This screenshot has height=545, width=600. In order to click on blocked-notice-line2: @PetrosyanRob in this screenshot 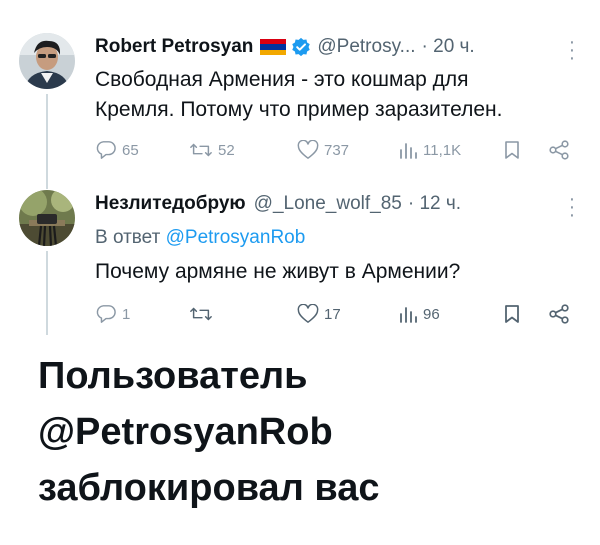, I will do `click(185, 432)`.